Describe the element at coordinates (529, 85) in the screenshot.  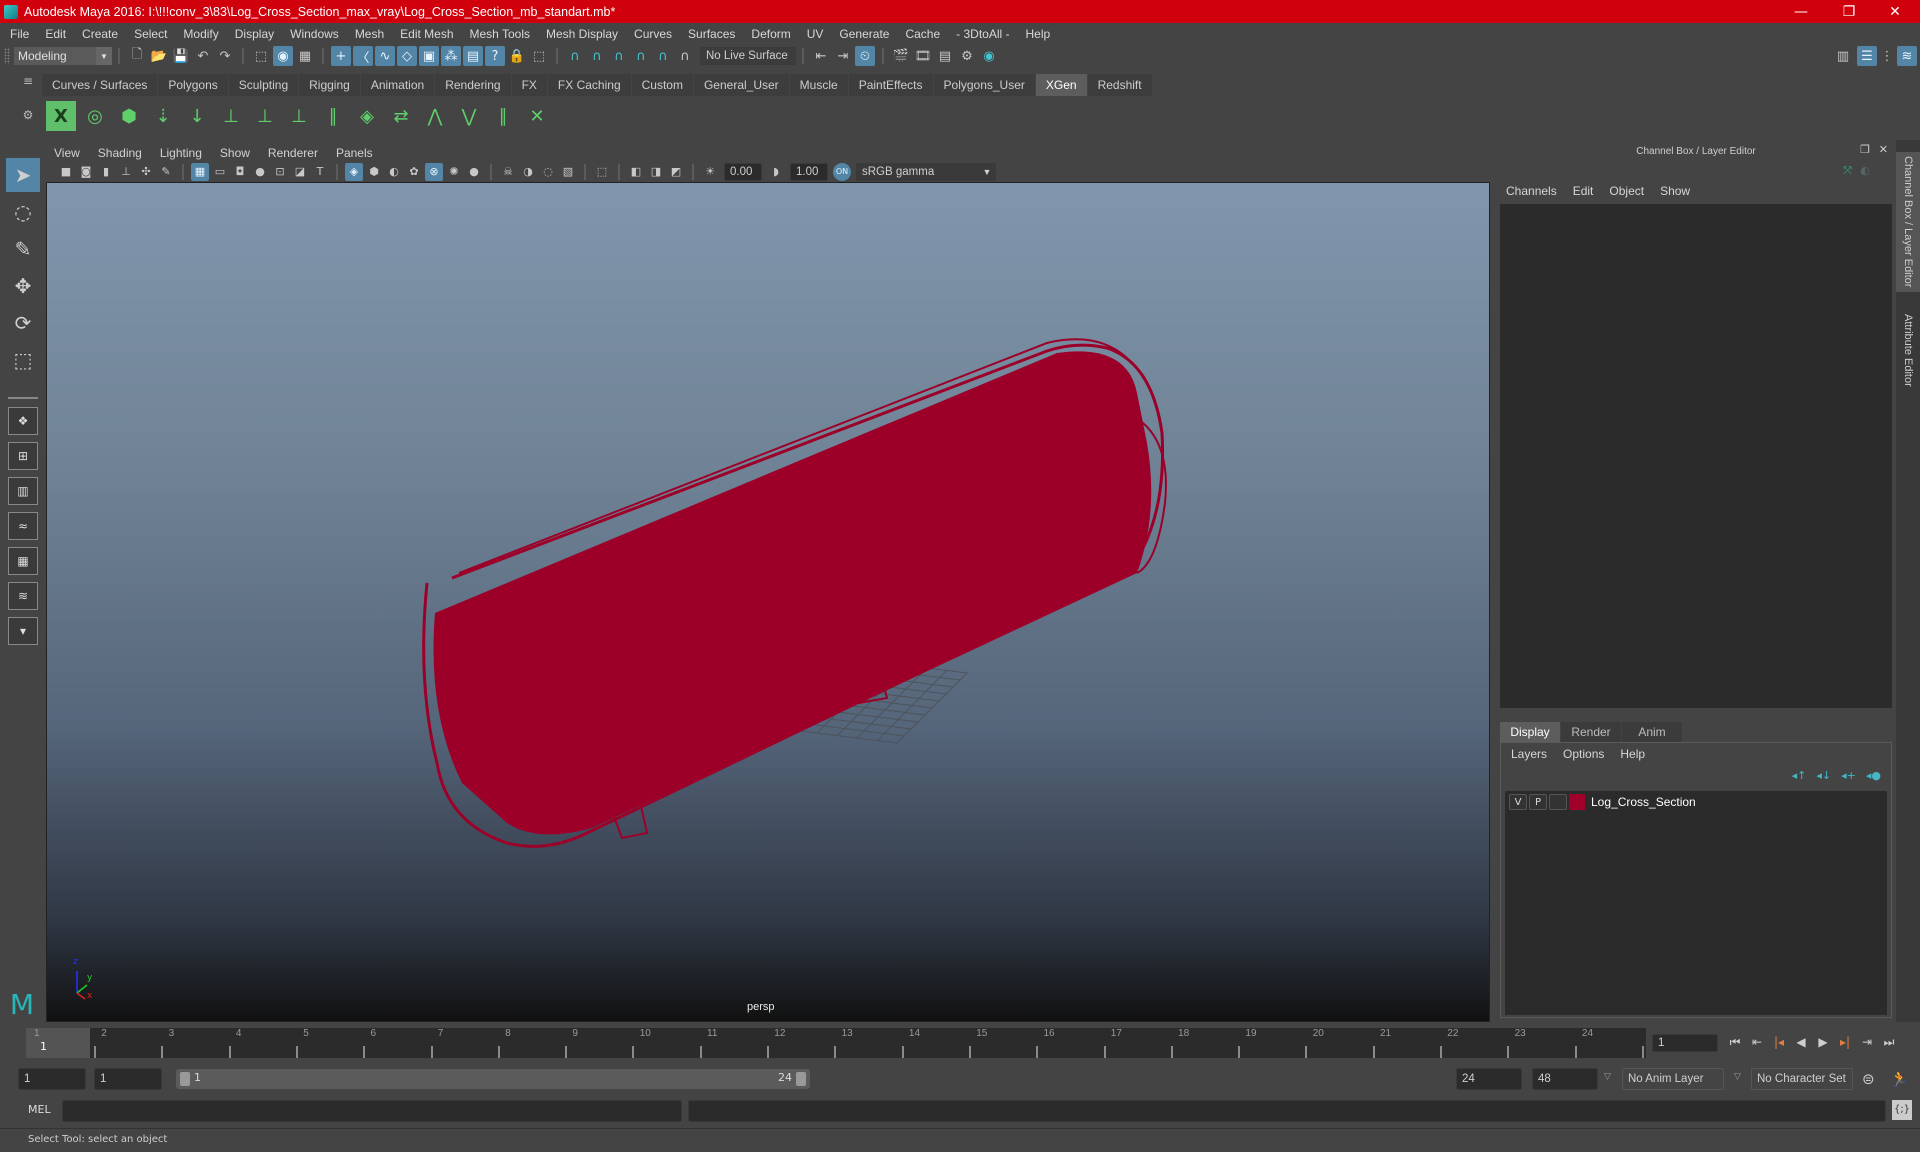
I see `shelf-tab-fx: FX` at that location.